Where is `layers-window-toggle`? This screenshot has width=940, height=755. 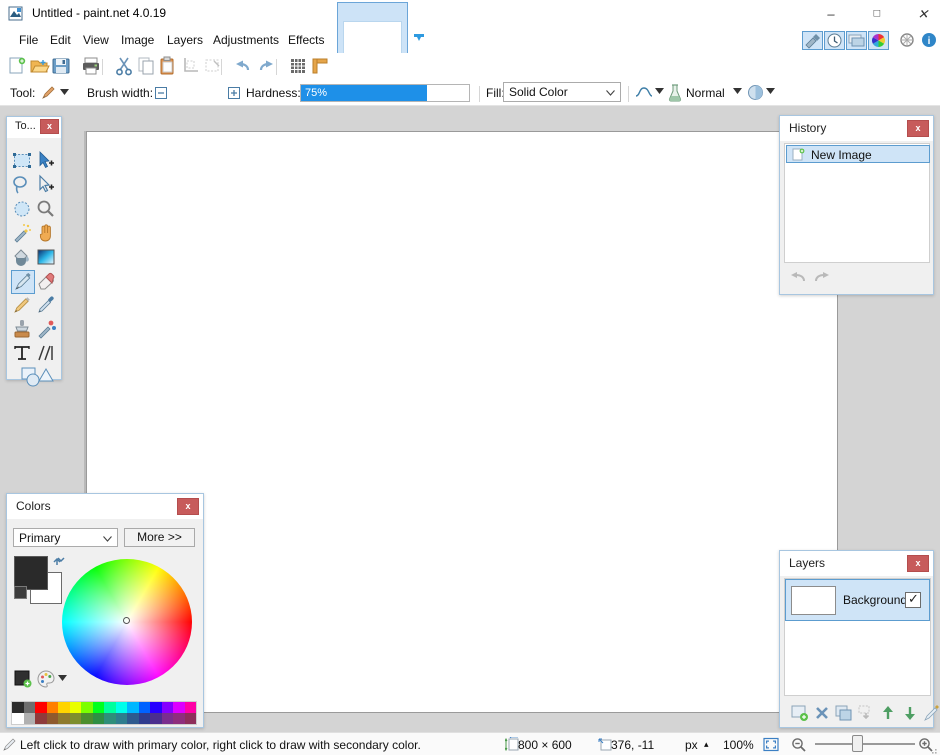 layers-window-toggle is located at coordinates (856, 40).